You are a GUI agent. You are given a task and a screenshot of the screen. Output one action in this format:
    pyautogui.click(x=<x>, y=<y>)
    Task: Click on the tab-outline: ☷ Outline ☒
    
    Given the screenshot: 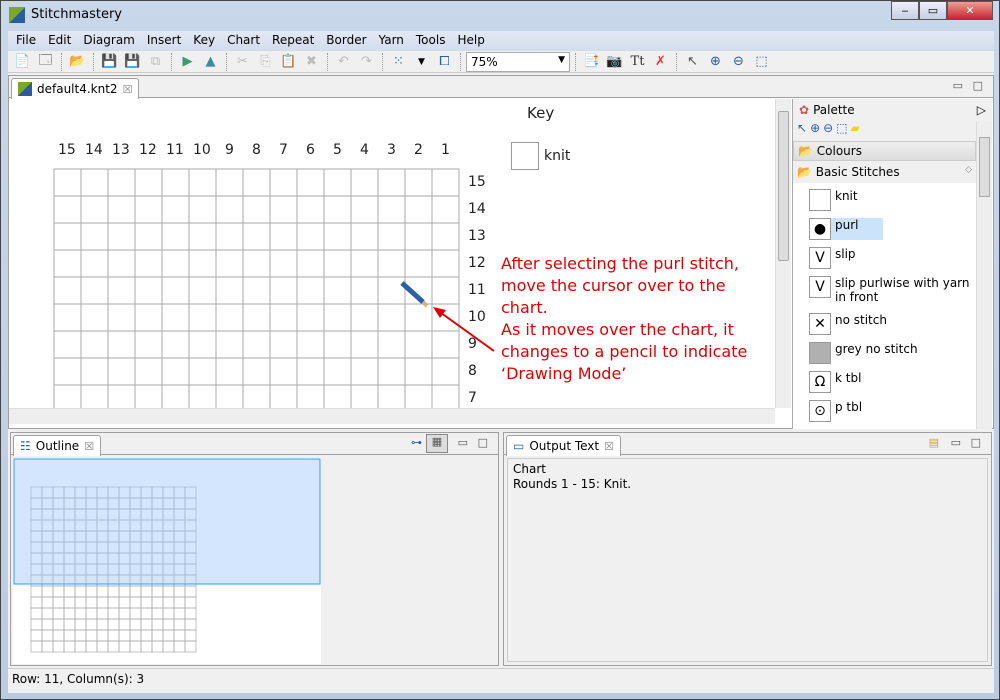 What is the action you would take?
    pyautogui.click(x=57, y=445)
    